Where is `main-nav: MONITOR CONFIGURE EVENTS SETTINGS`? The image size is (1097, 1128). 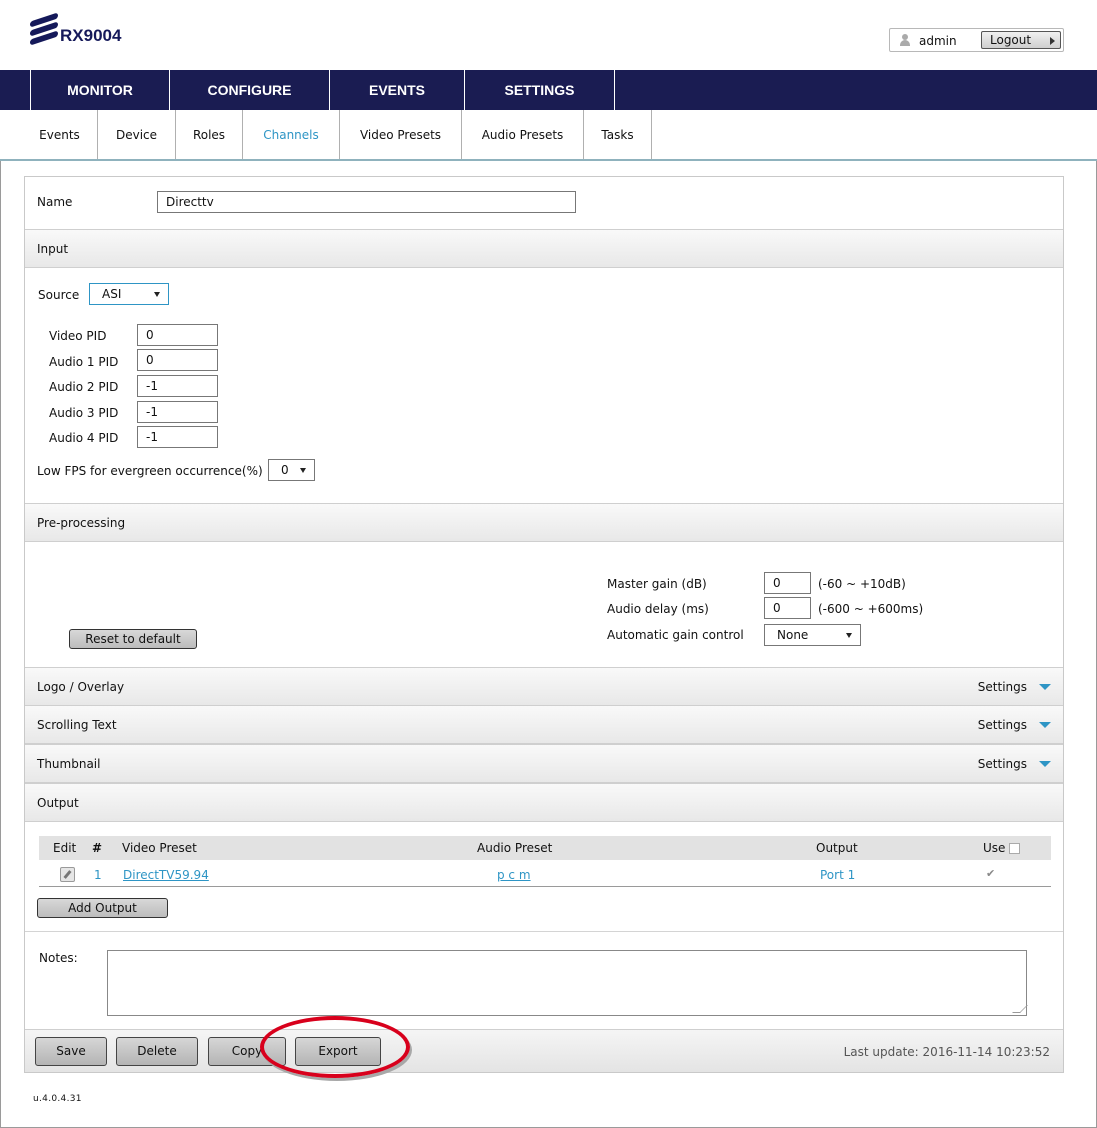
main-nav: MONITOR CONFIGURE EVENTS SETTINGS is located at coordinates (548, 90).